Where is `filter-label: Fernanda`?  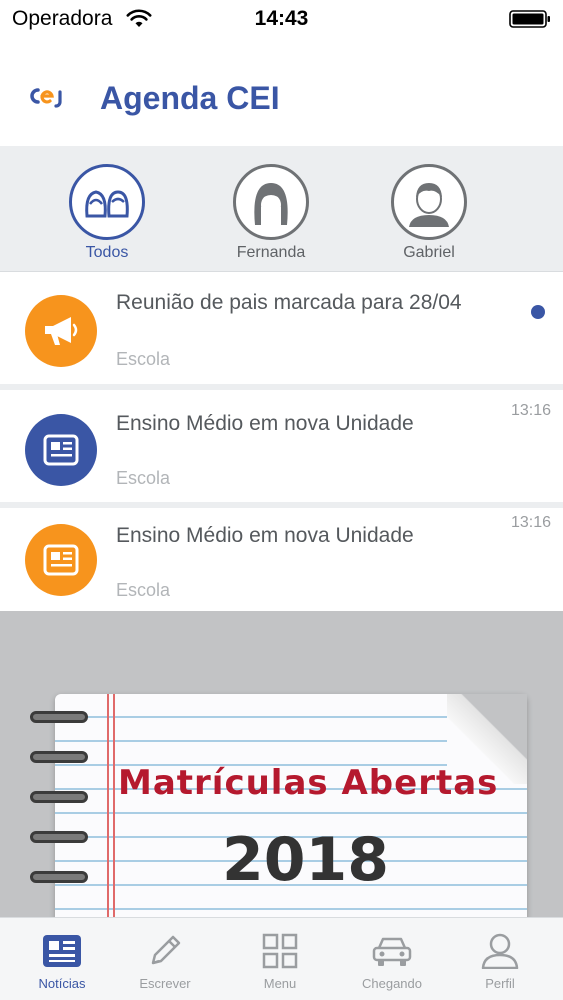
filter-label: Fernanda is located at coordinates (271, 252).